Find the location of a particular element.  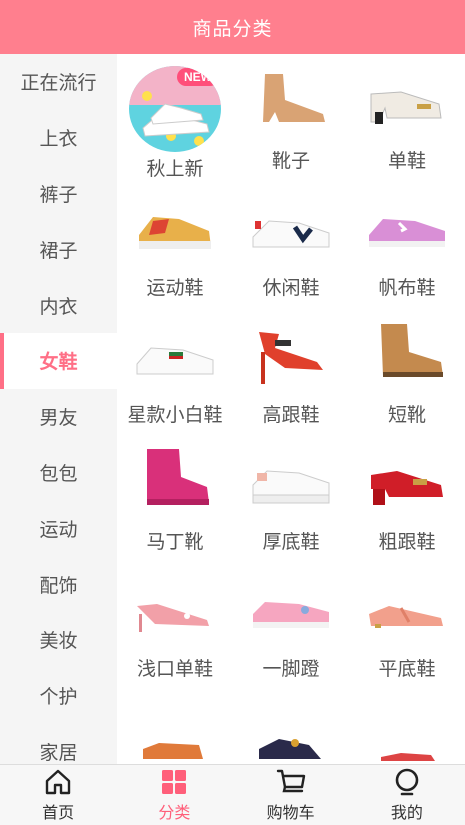

slip-on-image is located at coordinates (291, 607).